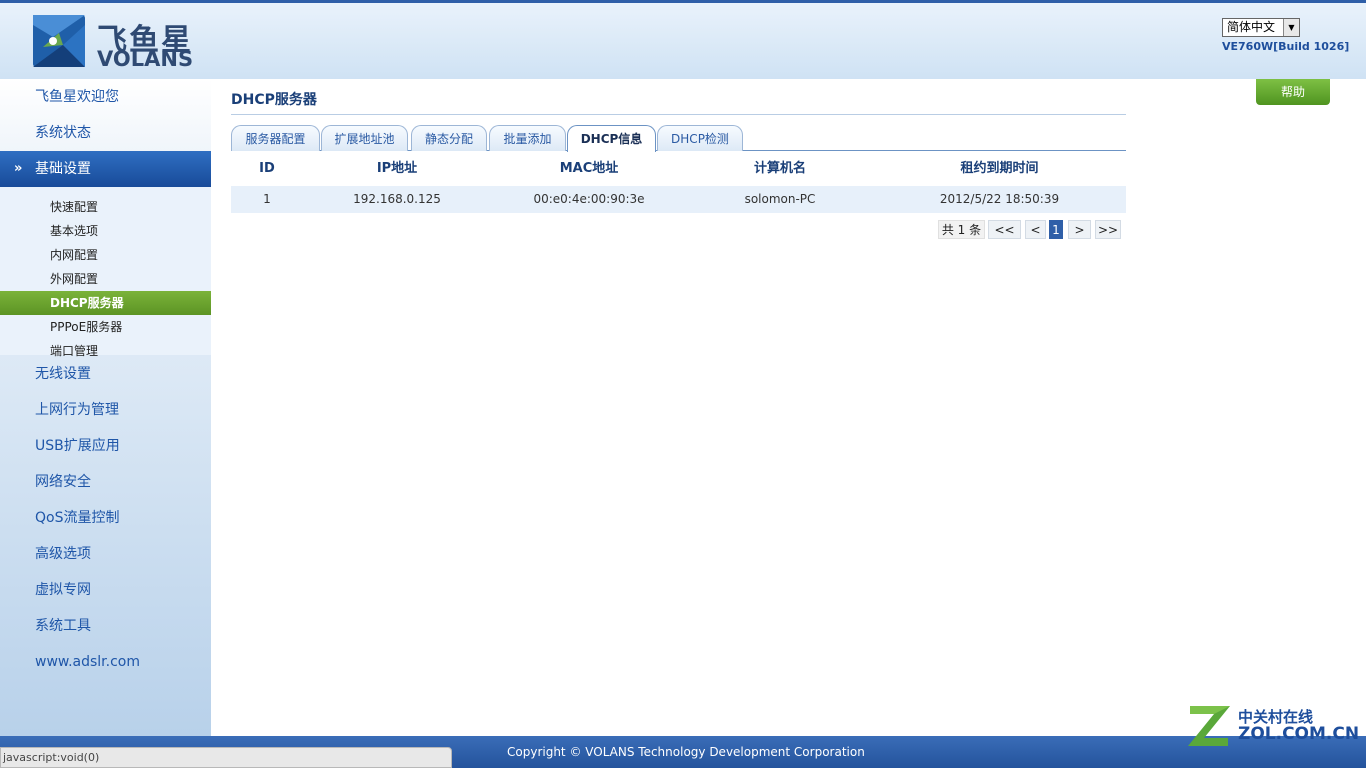  I want to click on column-header-ip: IP地址, so click(397, 168).